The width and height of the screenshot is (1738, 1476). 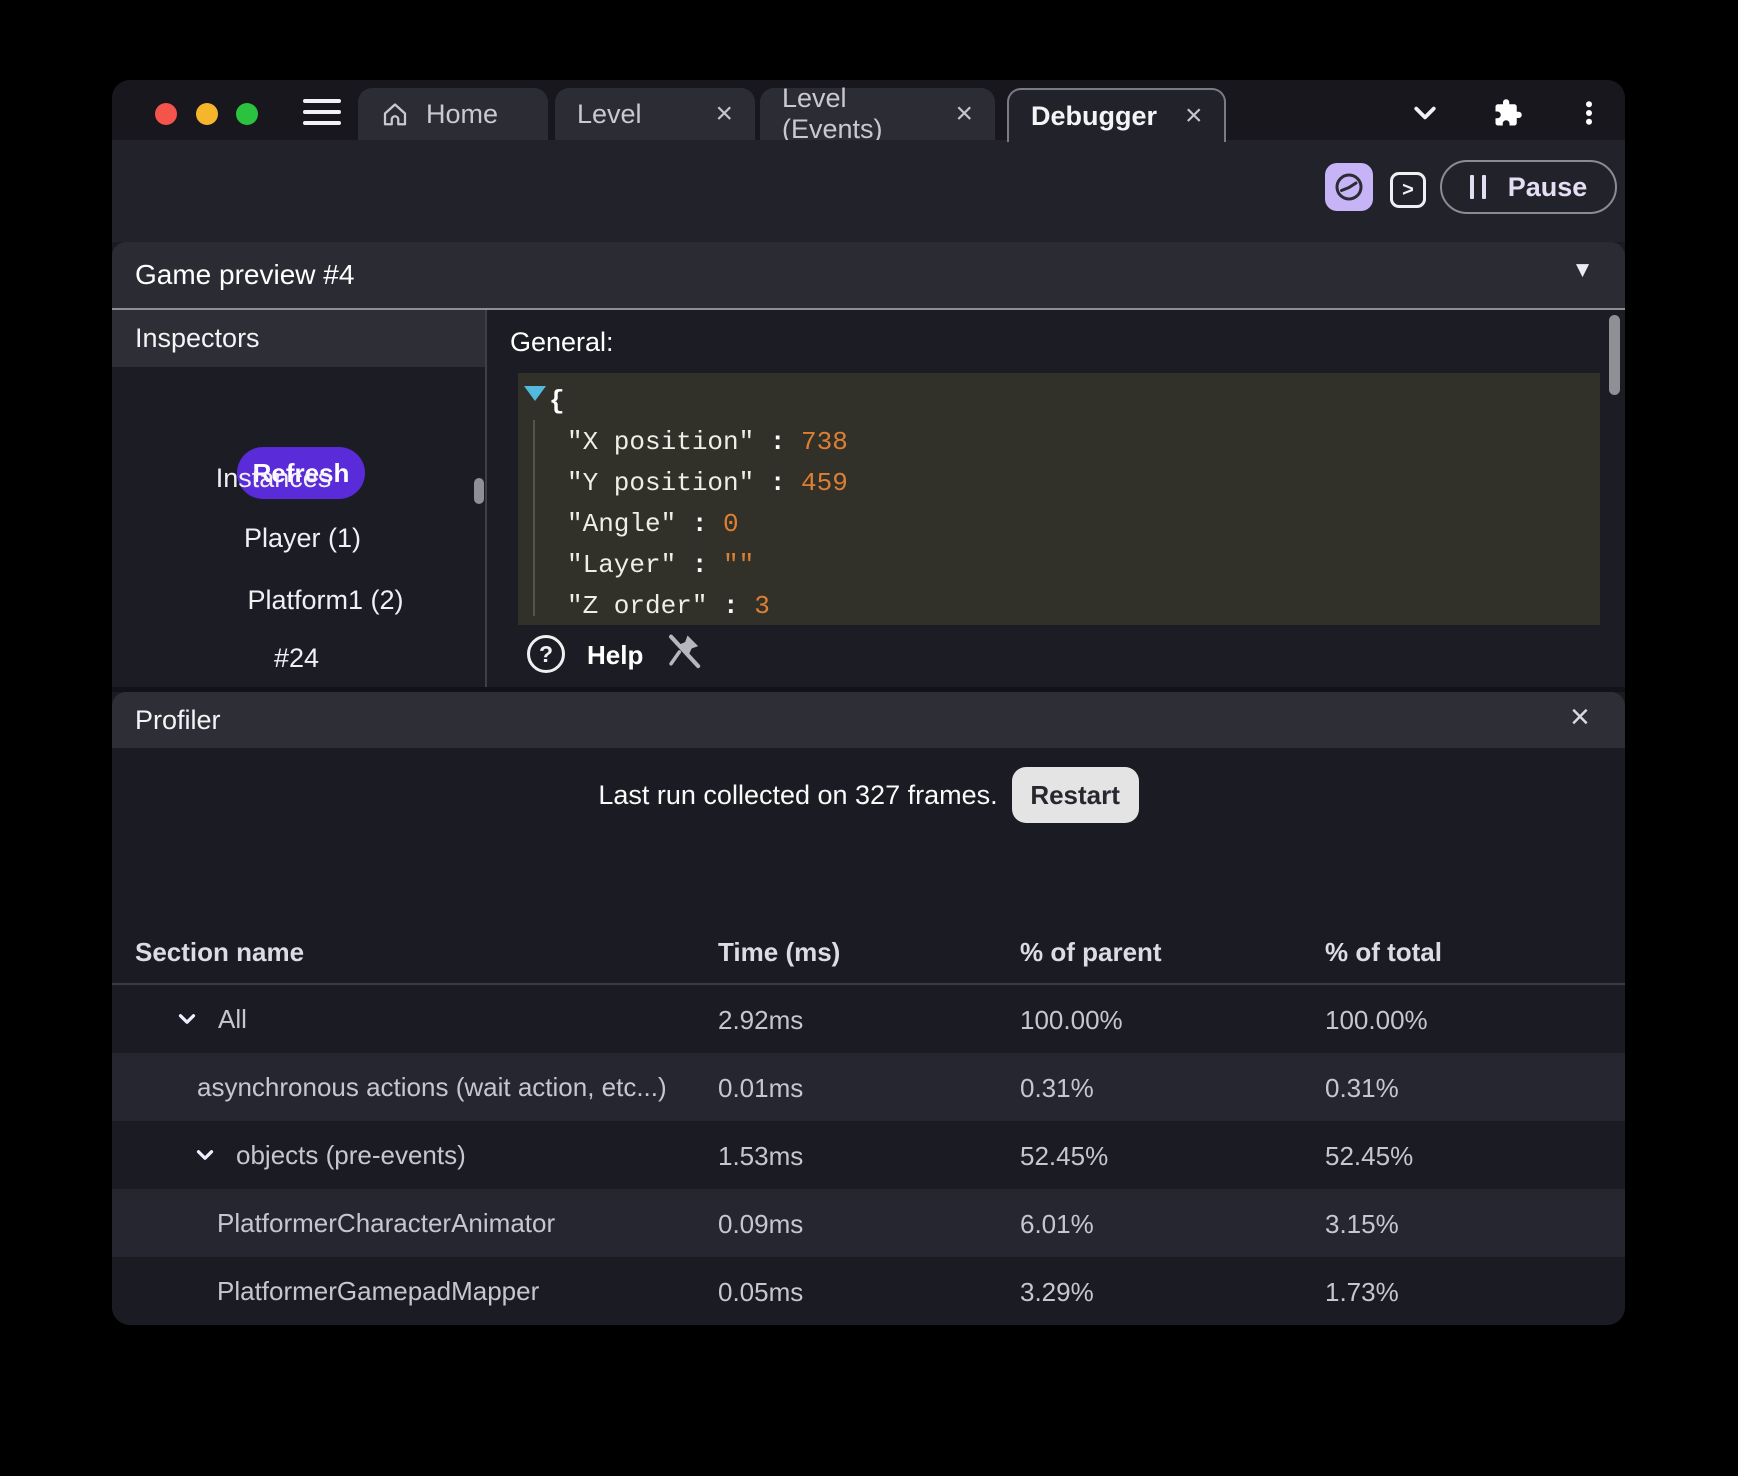 I want to click on json-value: 0, so click(x=731, y=523).